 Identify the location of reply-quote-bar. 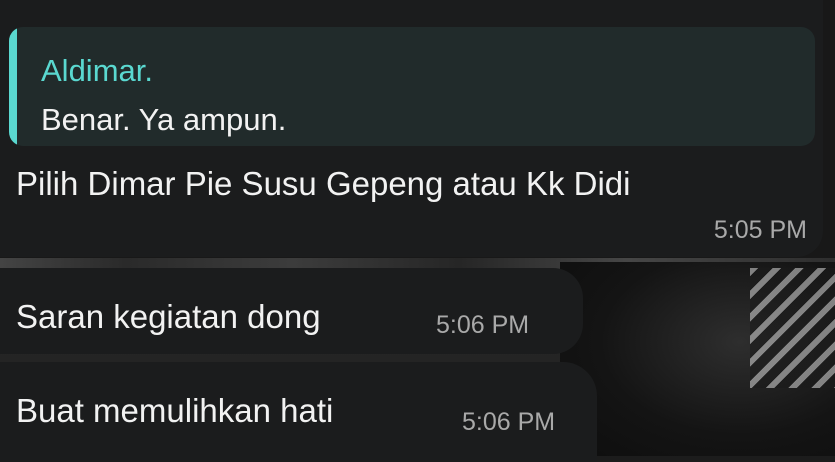
(13, 86).